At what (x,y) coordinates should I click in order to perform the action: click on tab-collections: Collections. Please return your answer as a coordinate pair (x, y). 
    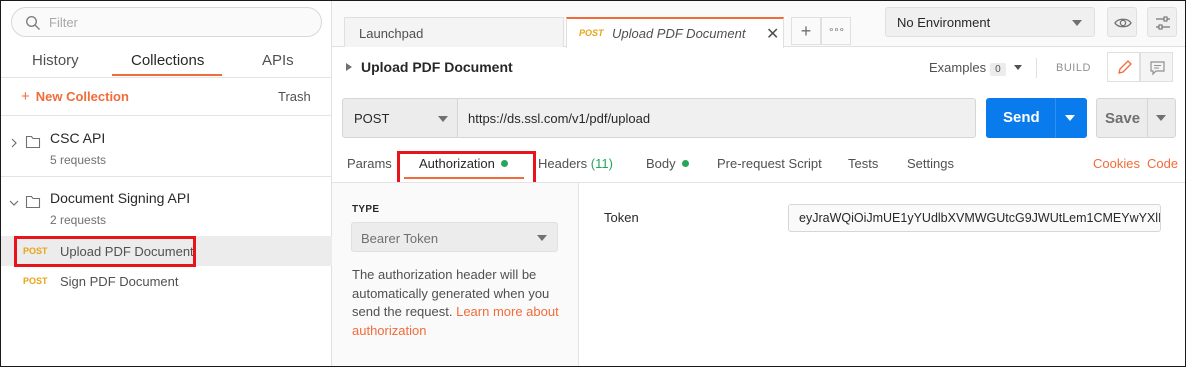
    Looking at the image, I should click on (167, 60).